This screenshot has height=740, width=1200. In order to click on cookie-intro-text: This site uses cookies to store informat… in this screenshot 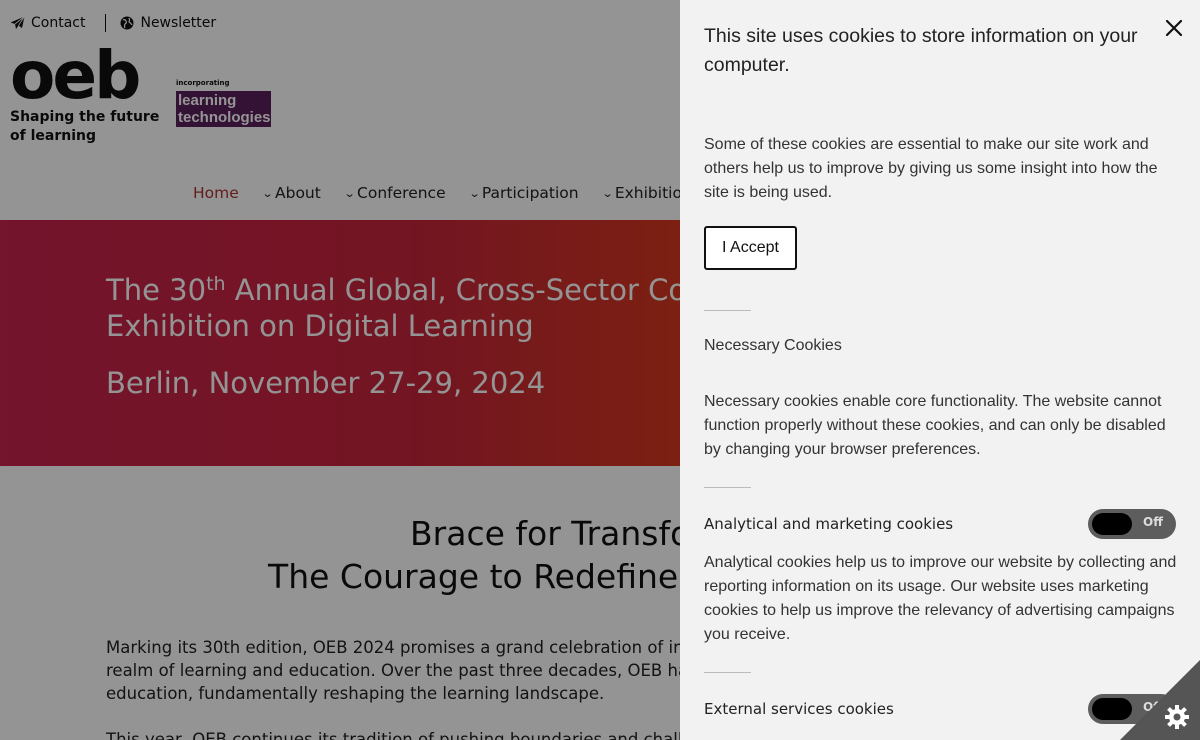, I will do `click(921, 50)`.